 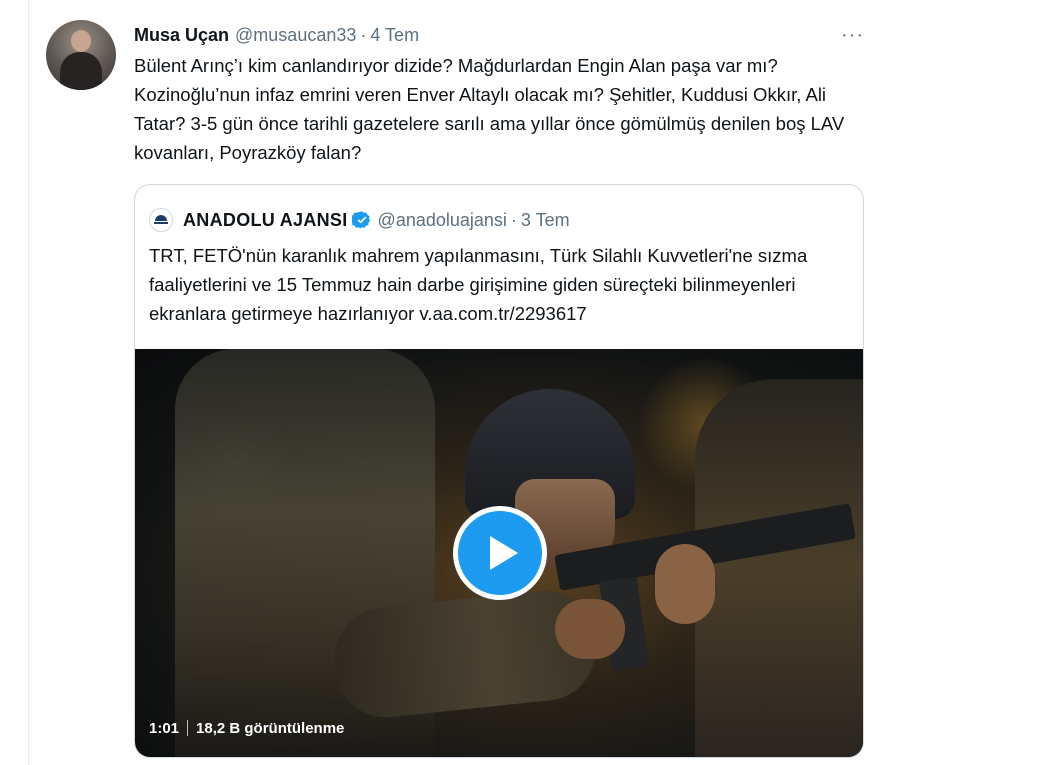 What do you see at coordinates (164, 728) in the screenshot?
I see `video-duration: 1:01` at bounding box center [164, 728].